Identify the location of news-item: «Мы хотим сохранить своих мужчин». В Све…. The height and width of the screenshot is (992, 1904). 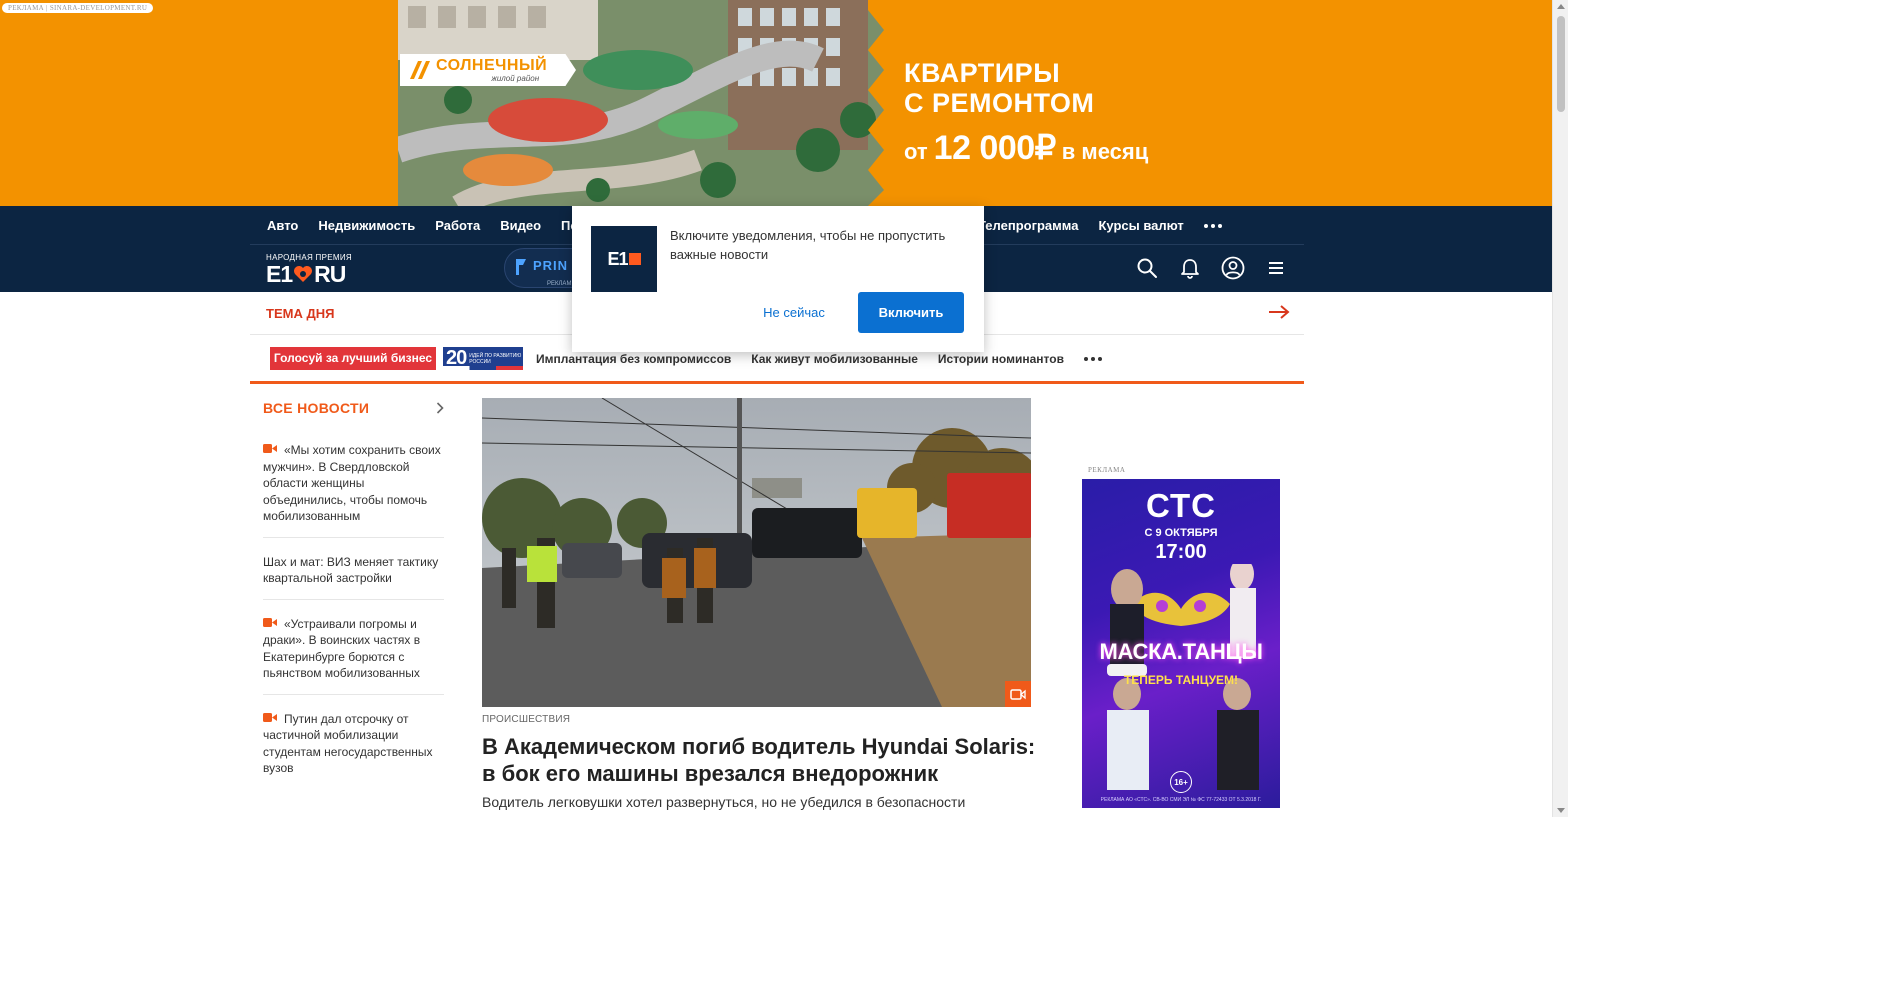
(353, 490).